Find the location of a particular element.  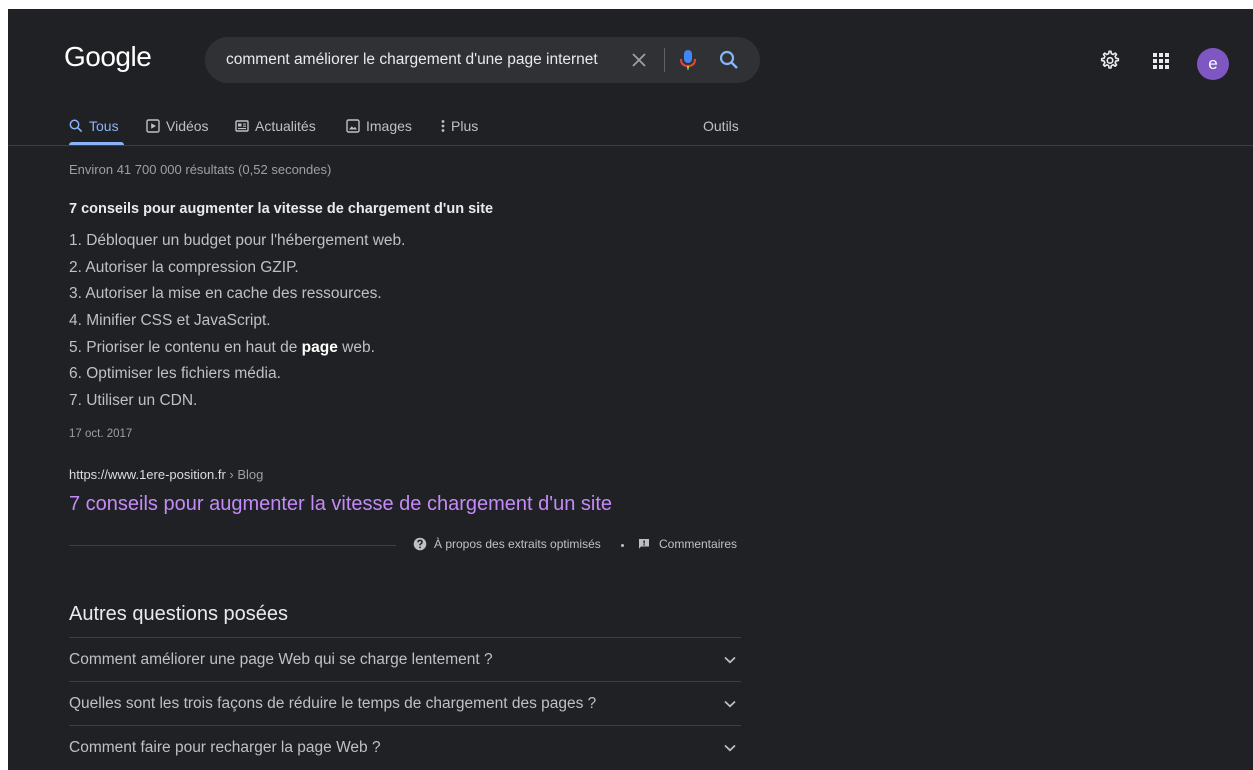

feedback-link: Commentaires is located at coordinates (687, 544).